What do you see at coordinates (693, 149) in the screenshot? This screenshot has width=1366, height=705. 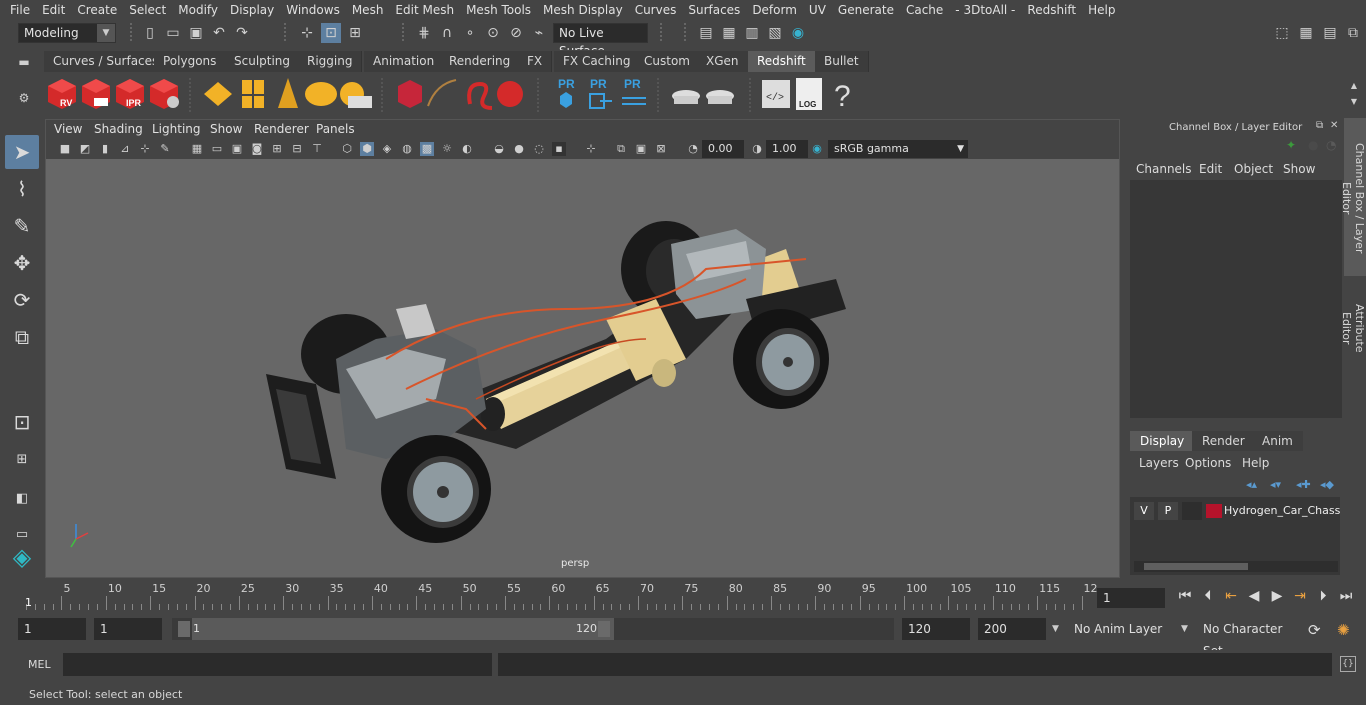 I see `exposure-icon: ◔` at bounding box center [693, 149].